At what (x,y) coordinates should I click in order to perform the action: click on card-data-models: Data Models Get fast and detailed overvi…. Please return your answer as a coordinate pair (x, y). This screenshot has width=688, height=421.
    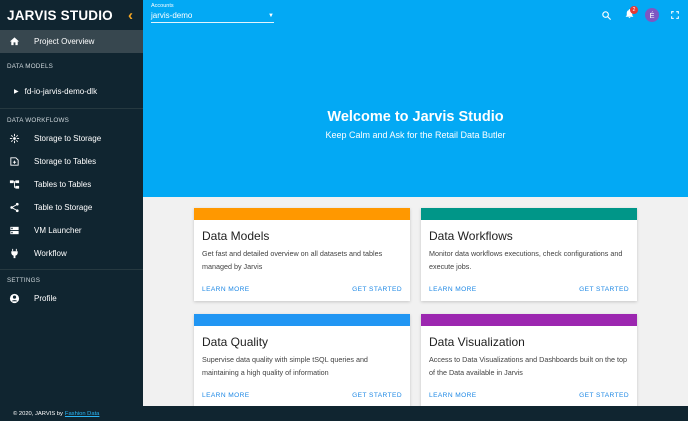
    Looking at the image, I should click on (302, 254).